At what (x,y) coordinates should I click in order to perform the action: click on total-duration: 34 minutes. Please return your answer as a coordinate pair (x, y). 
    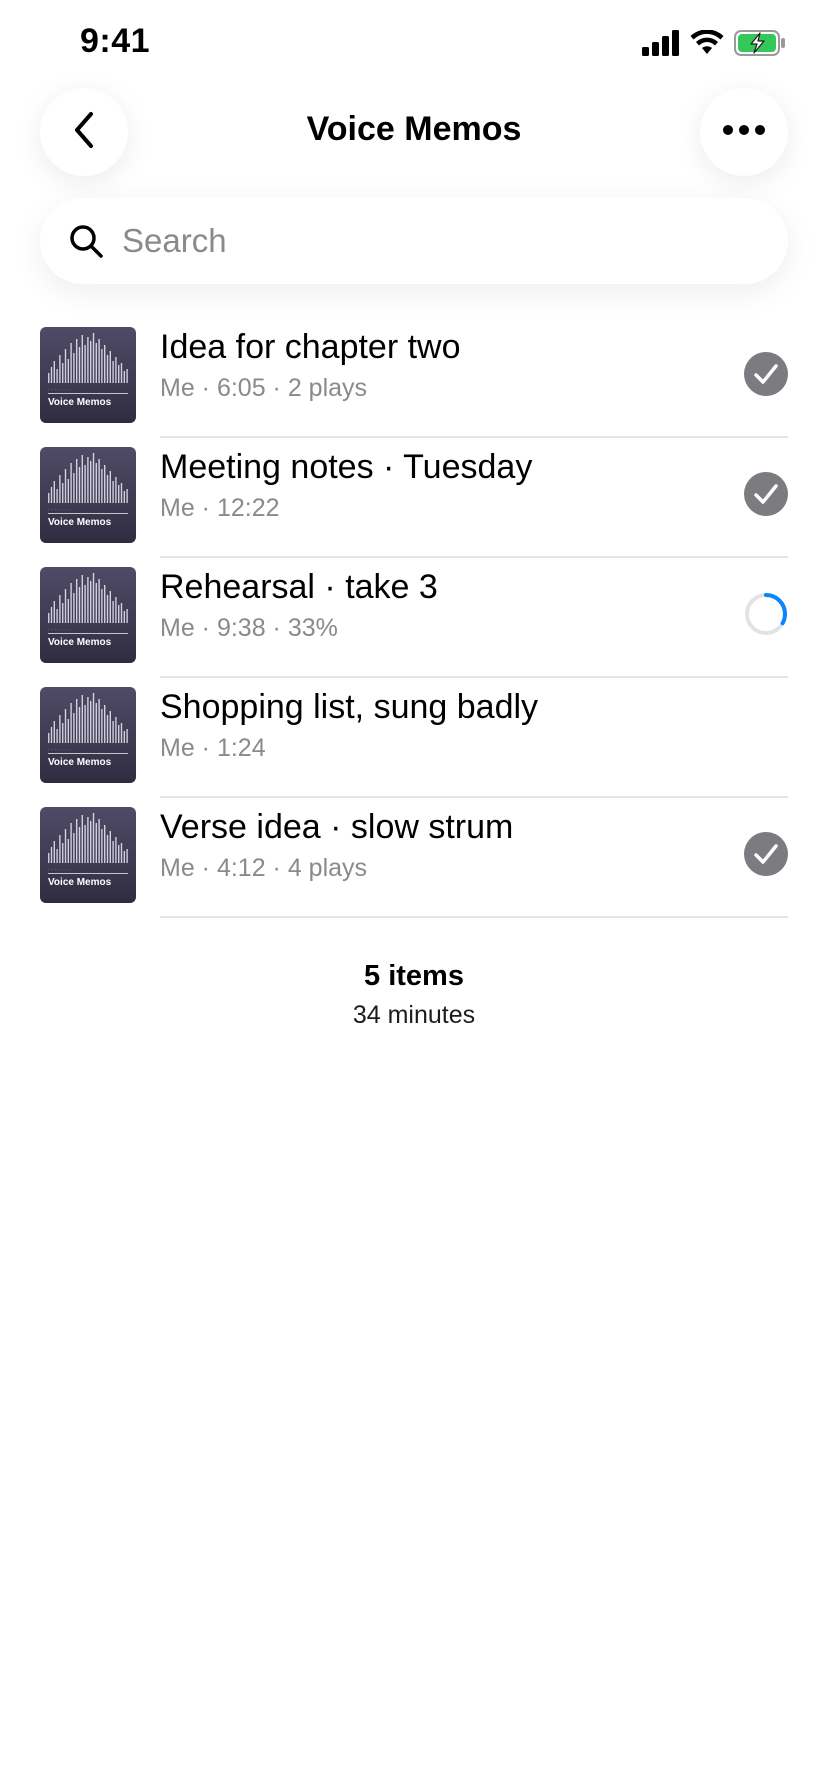
    Looking at the image, I should click on (414, 1015).